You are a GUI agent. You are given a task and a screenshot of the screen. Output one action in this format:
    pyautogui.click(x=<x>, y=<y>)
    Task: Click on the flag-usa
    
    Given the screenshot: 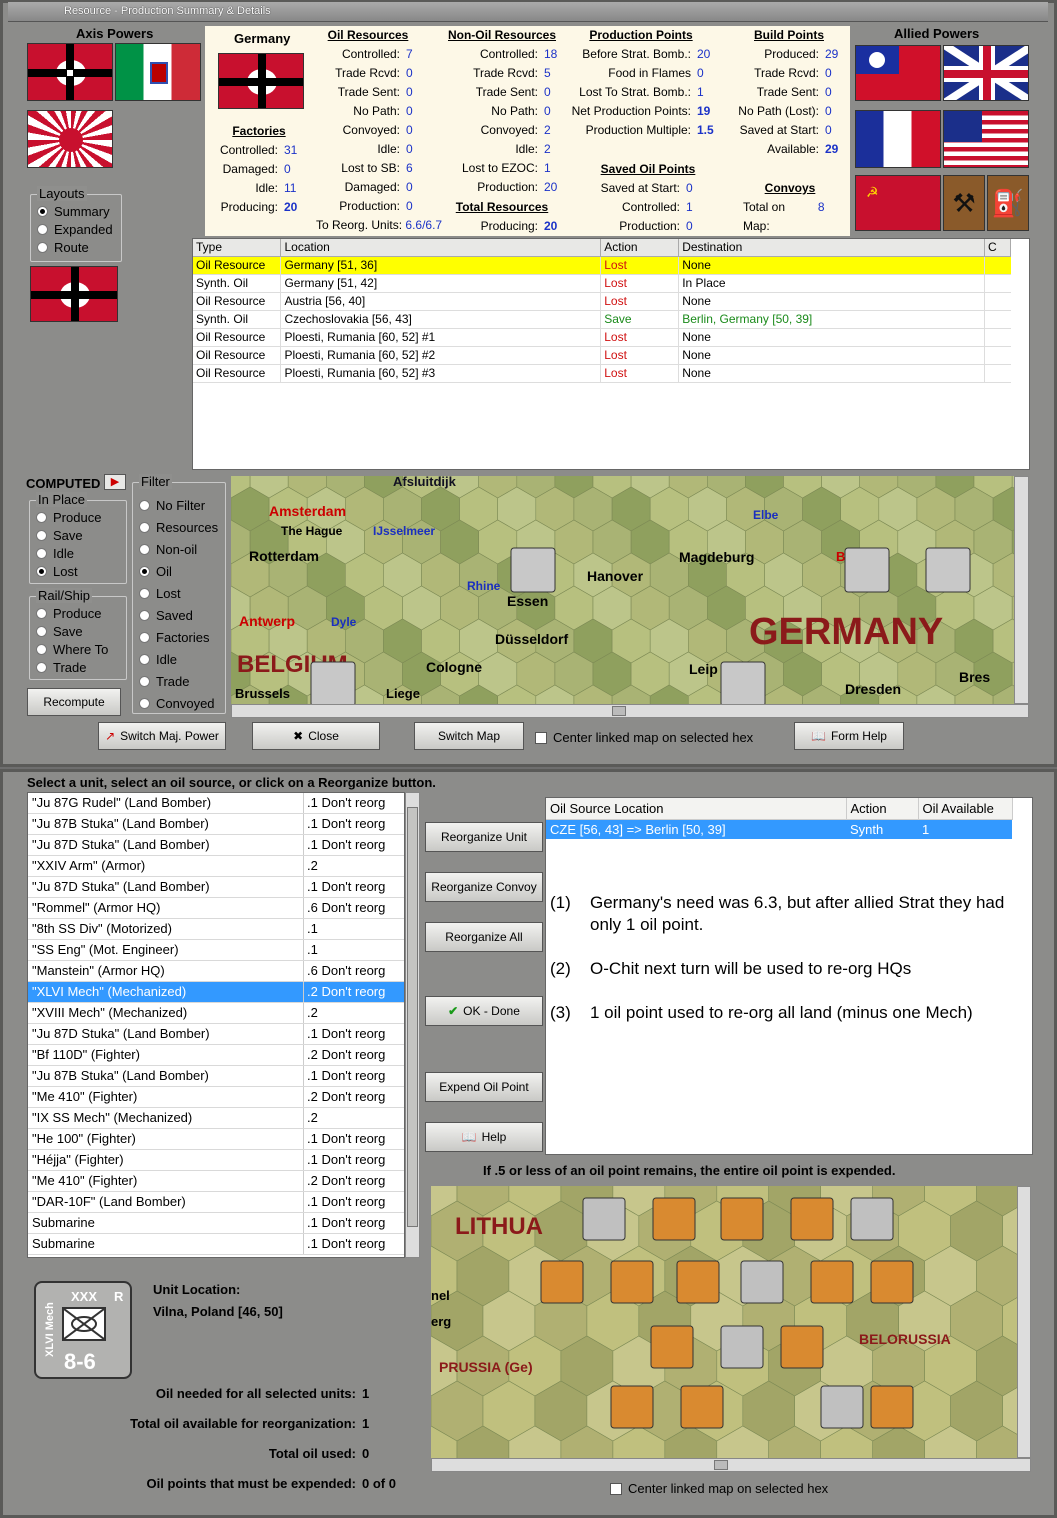 What is the action you would take?
    pyautogui.click(x=986, y=139)
    